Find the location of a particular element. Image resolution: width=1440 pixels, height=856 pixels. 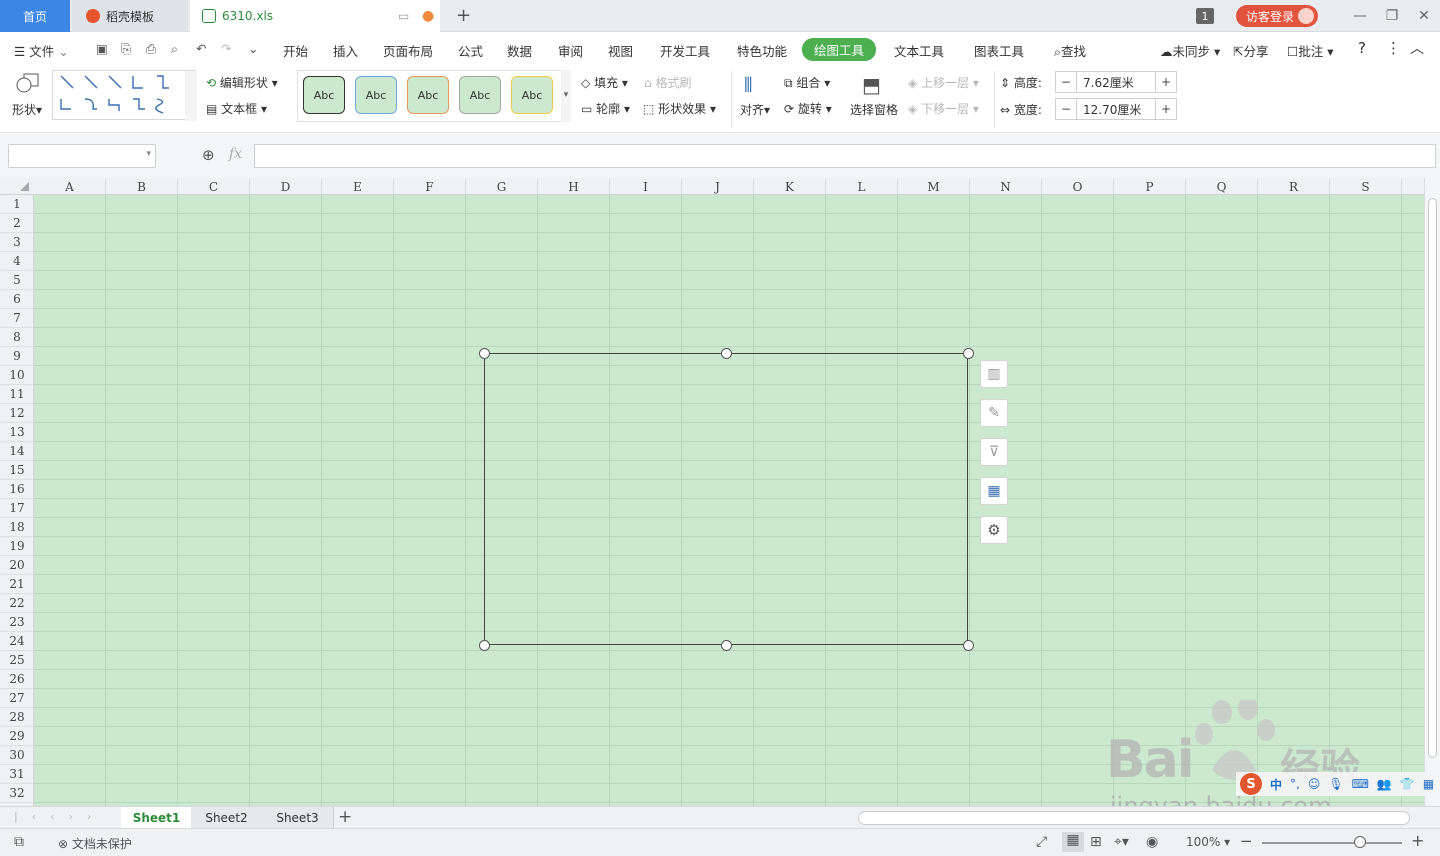

row-header-1: 1 is located at coordinates (17, 204).